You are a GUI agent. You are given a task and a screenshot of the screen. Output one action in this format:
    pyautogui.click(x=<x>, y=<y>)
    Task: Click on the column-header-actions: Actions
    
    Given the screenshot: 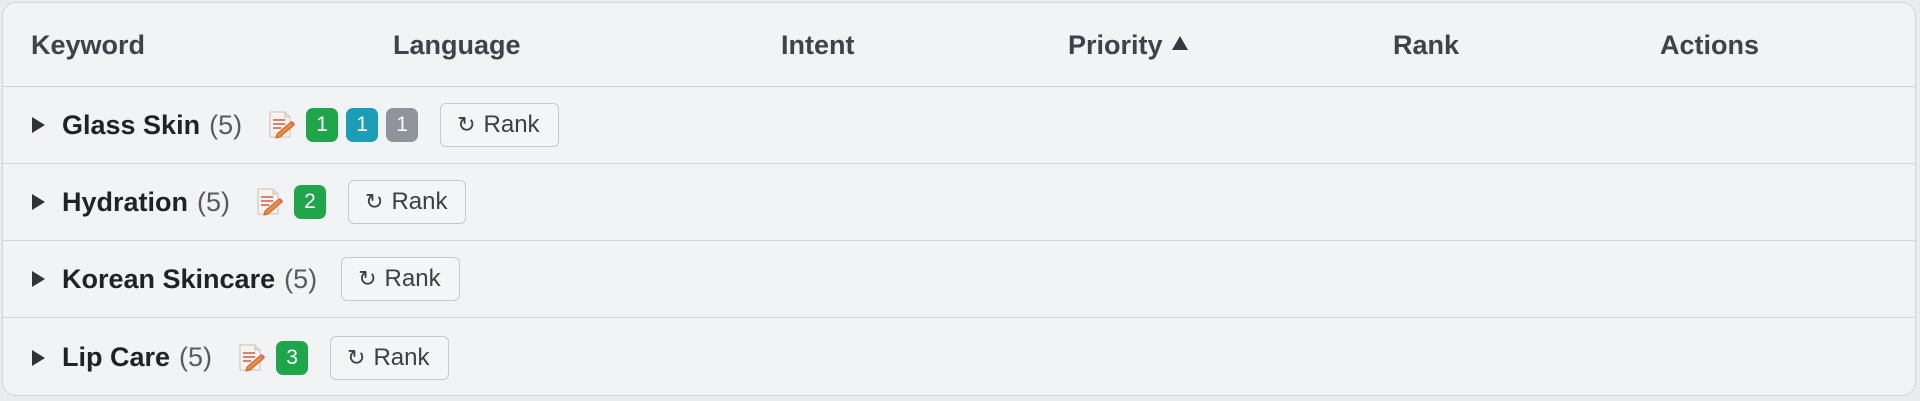 What is the action you would take?
    pyautogui.click(x=1709, y=45)
    